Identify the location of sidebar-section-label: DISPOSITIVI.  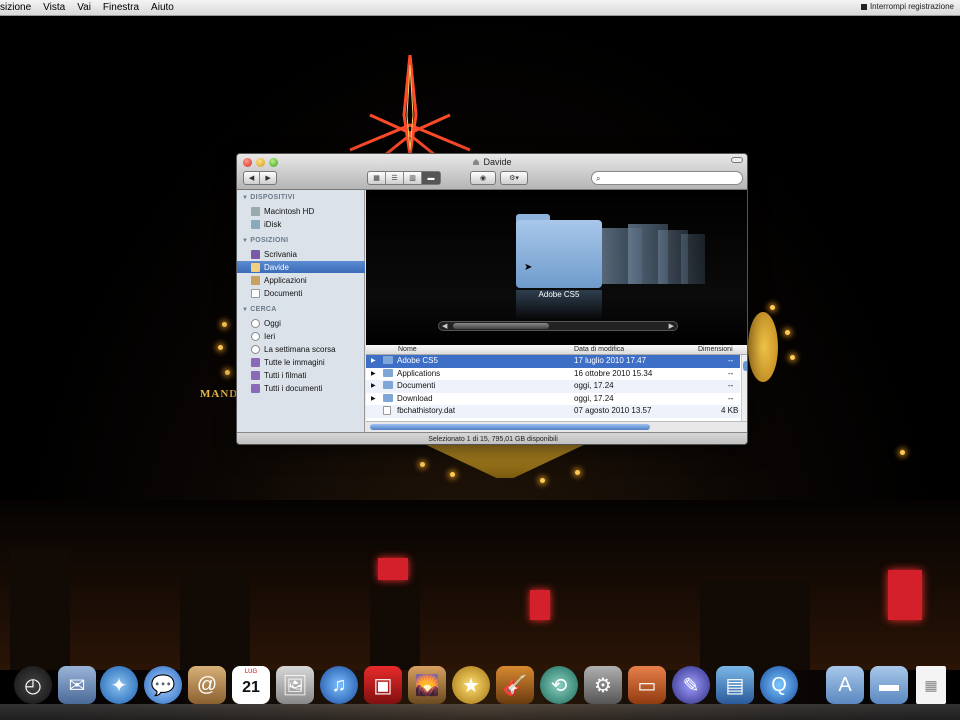
(272, 197).